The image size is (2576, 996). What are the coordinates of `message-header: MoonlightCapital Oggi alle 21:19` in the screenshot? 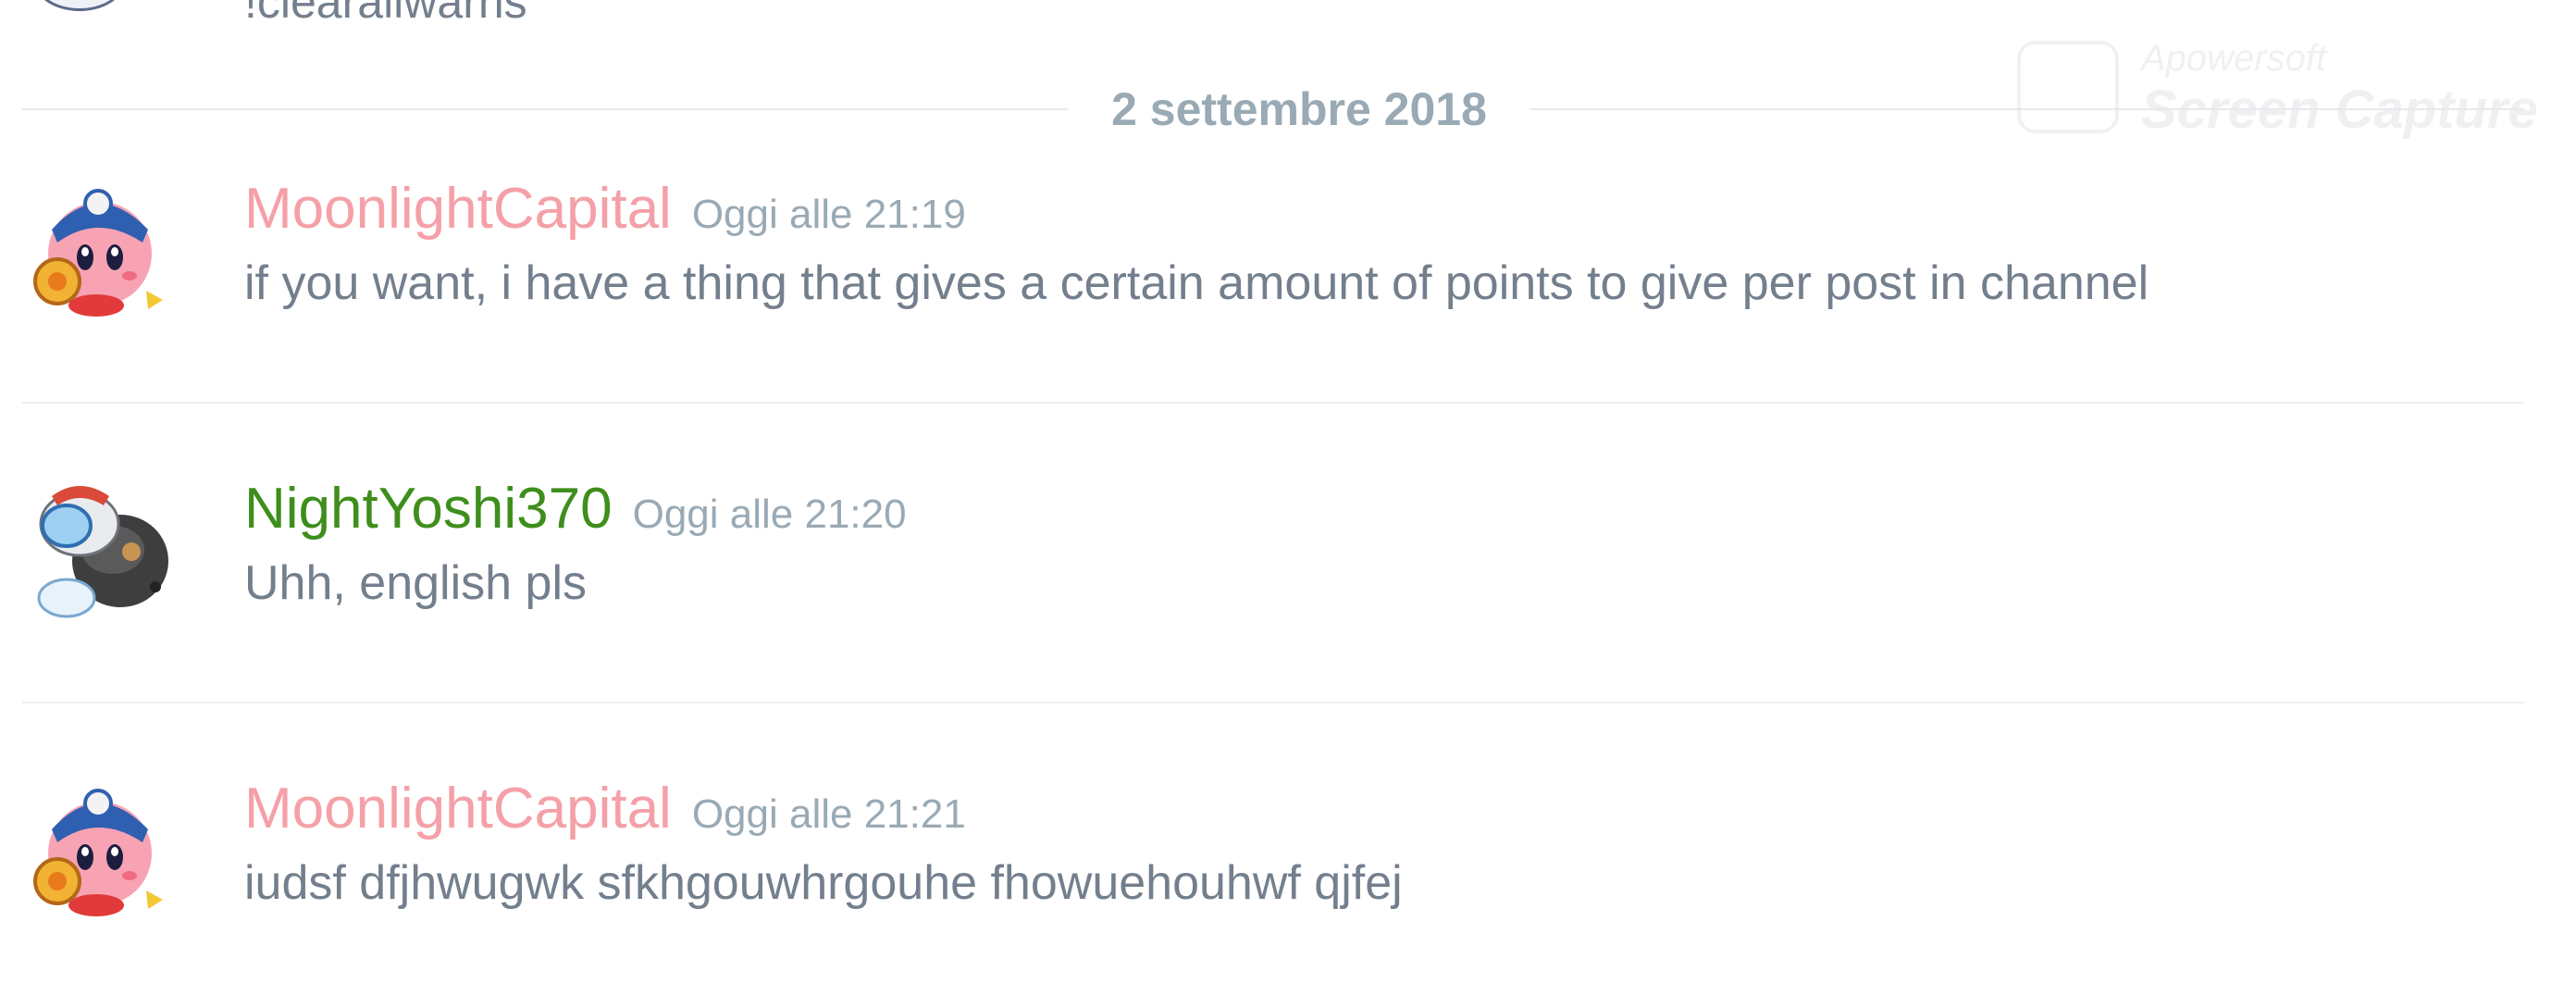 It's located at (605, 209).